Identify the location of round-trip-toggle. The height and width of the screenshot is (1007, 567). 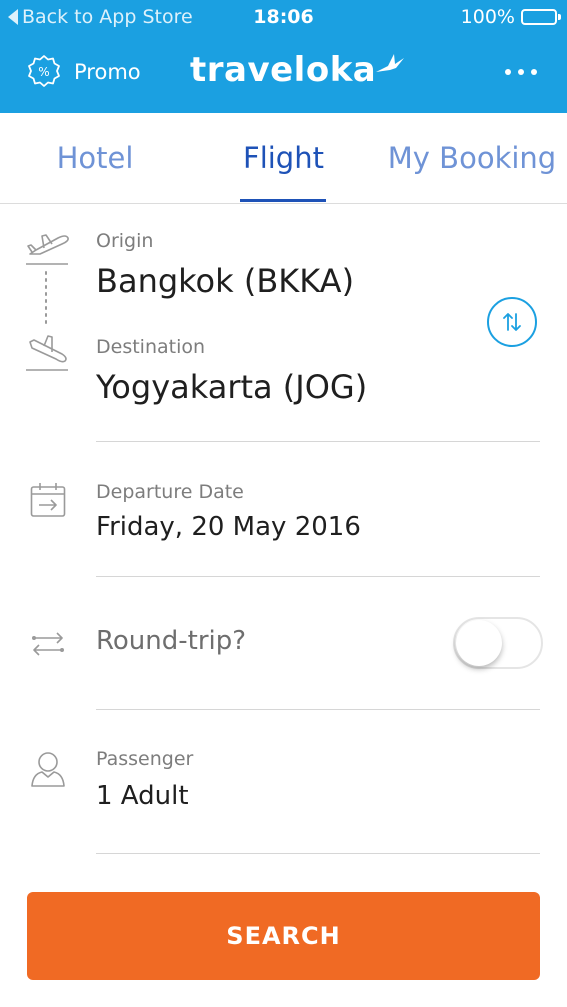
(498, 643).